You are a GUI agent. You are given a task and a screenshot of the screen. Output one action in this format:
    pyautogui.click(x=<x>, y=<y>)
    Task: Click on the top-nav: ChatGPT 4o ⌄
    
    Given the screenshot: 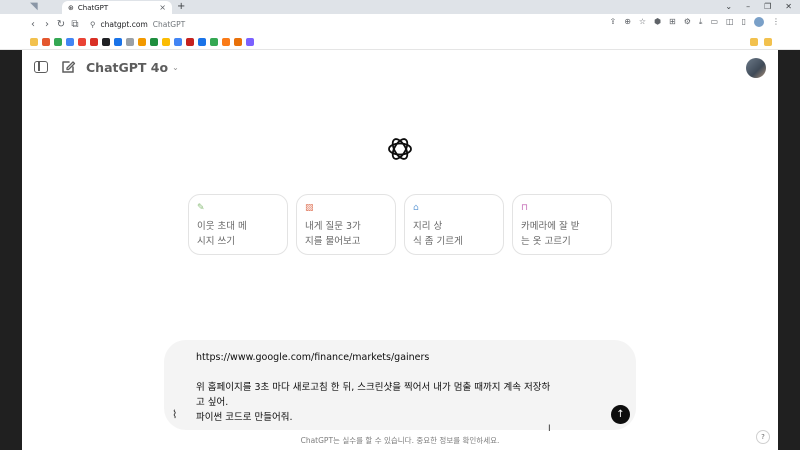 What is the action you would take?
    pyautogui.click(x=400, y=68)
    